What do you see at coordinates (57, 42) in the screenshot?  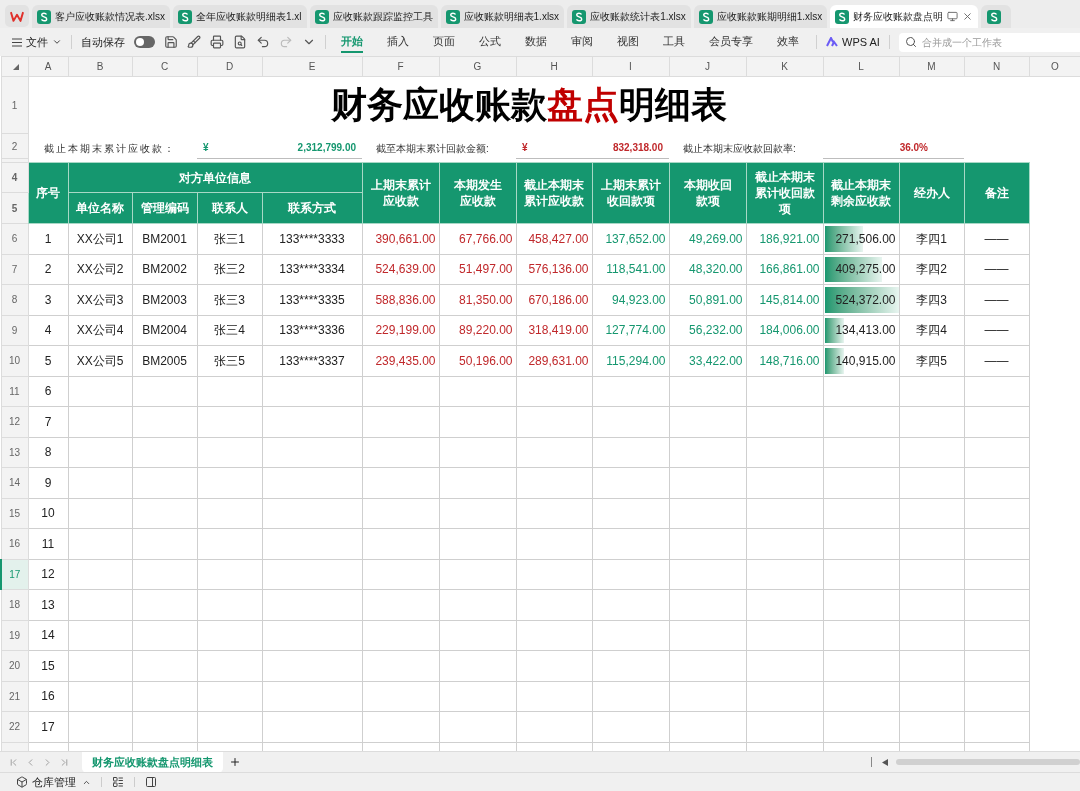 I see `caret-icon` at bounding box center [57, 42].